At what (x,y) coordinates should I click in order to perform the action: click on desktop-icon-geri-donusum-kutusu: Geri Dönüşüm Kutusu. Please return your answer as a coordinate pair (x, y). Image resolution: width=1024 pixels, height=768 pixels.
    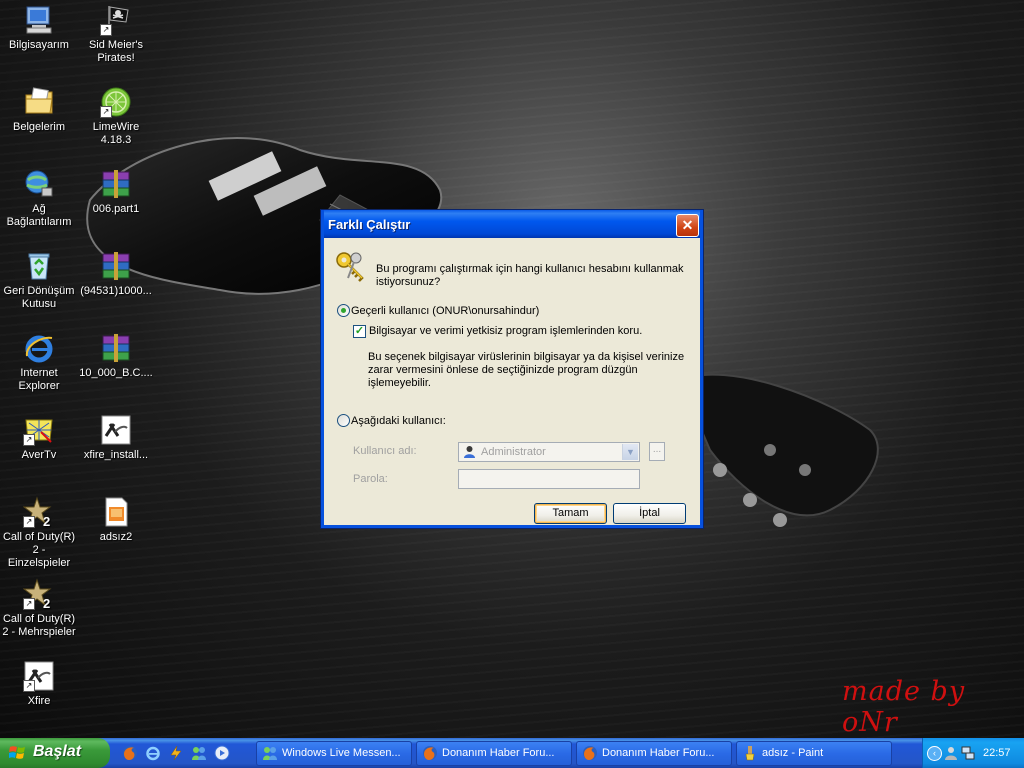
    Looking at the image, I should click on (39, 280).